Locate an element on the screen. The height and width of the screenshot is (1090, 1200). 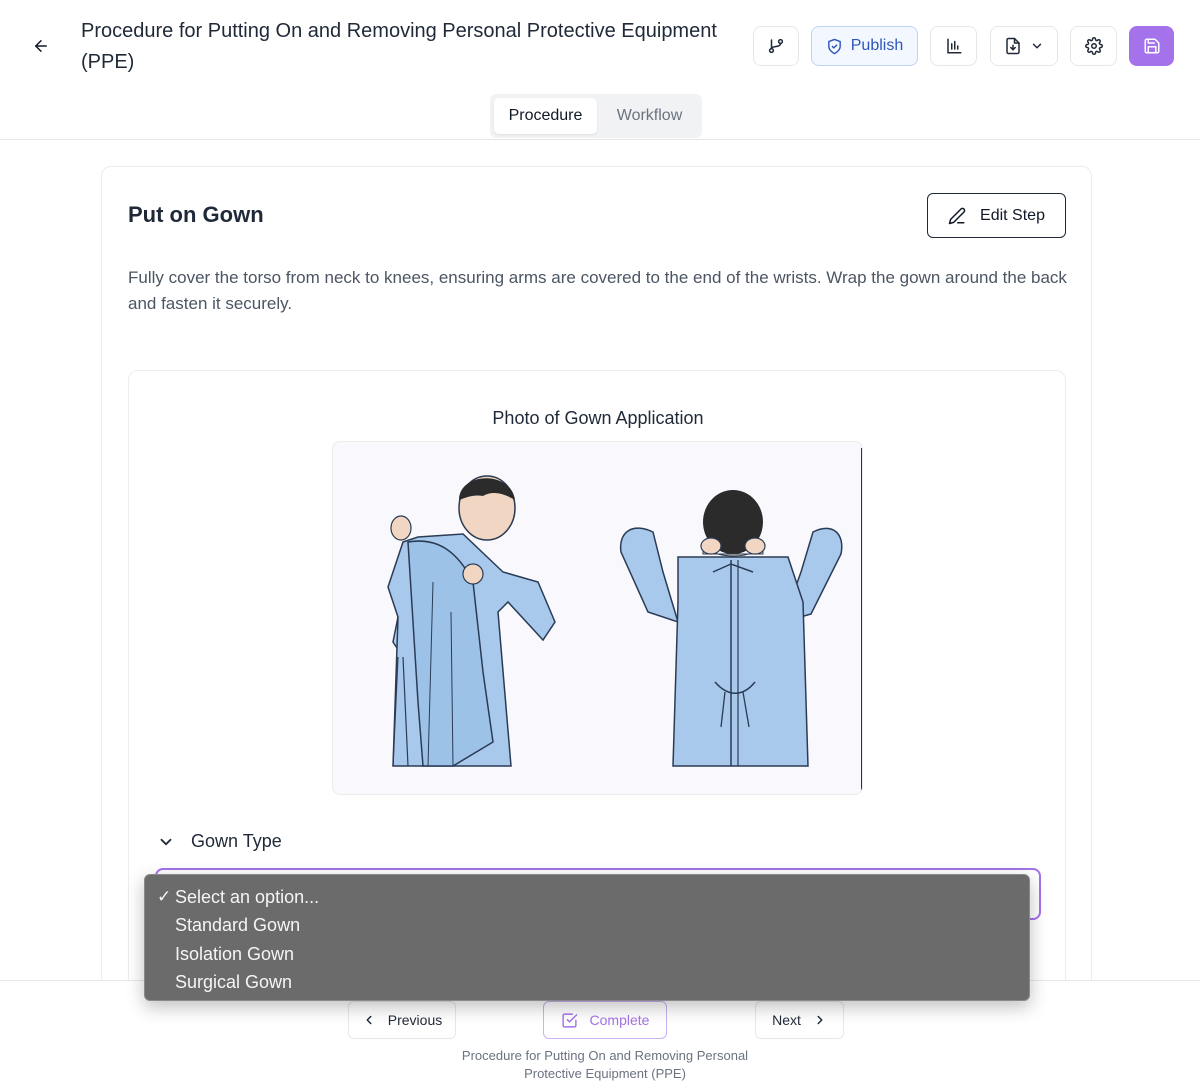
figure-tying-gown is located at coordinates (731, 628).